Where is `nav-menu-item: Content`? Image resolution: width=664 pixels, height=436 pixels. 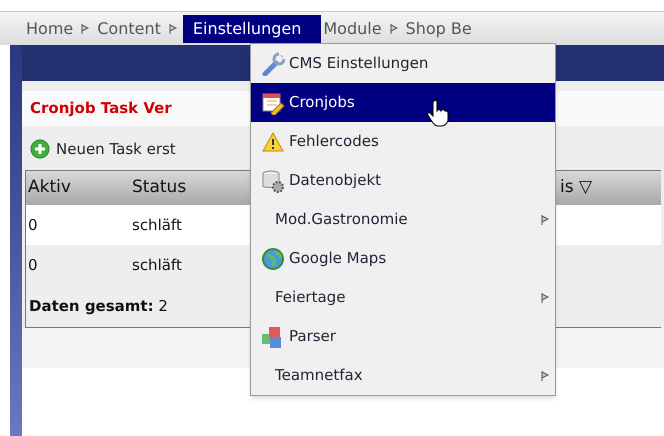
nav-menu-item: Content is located at coordinates (129, 28).